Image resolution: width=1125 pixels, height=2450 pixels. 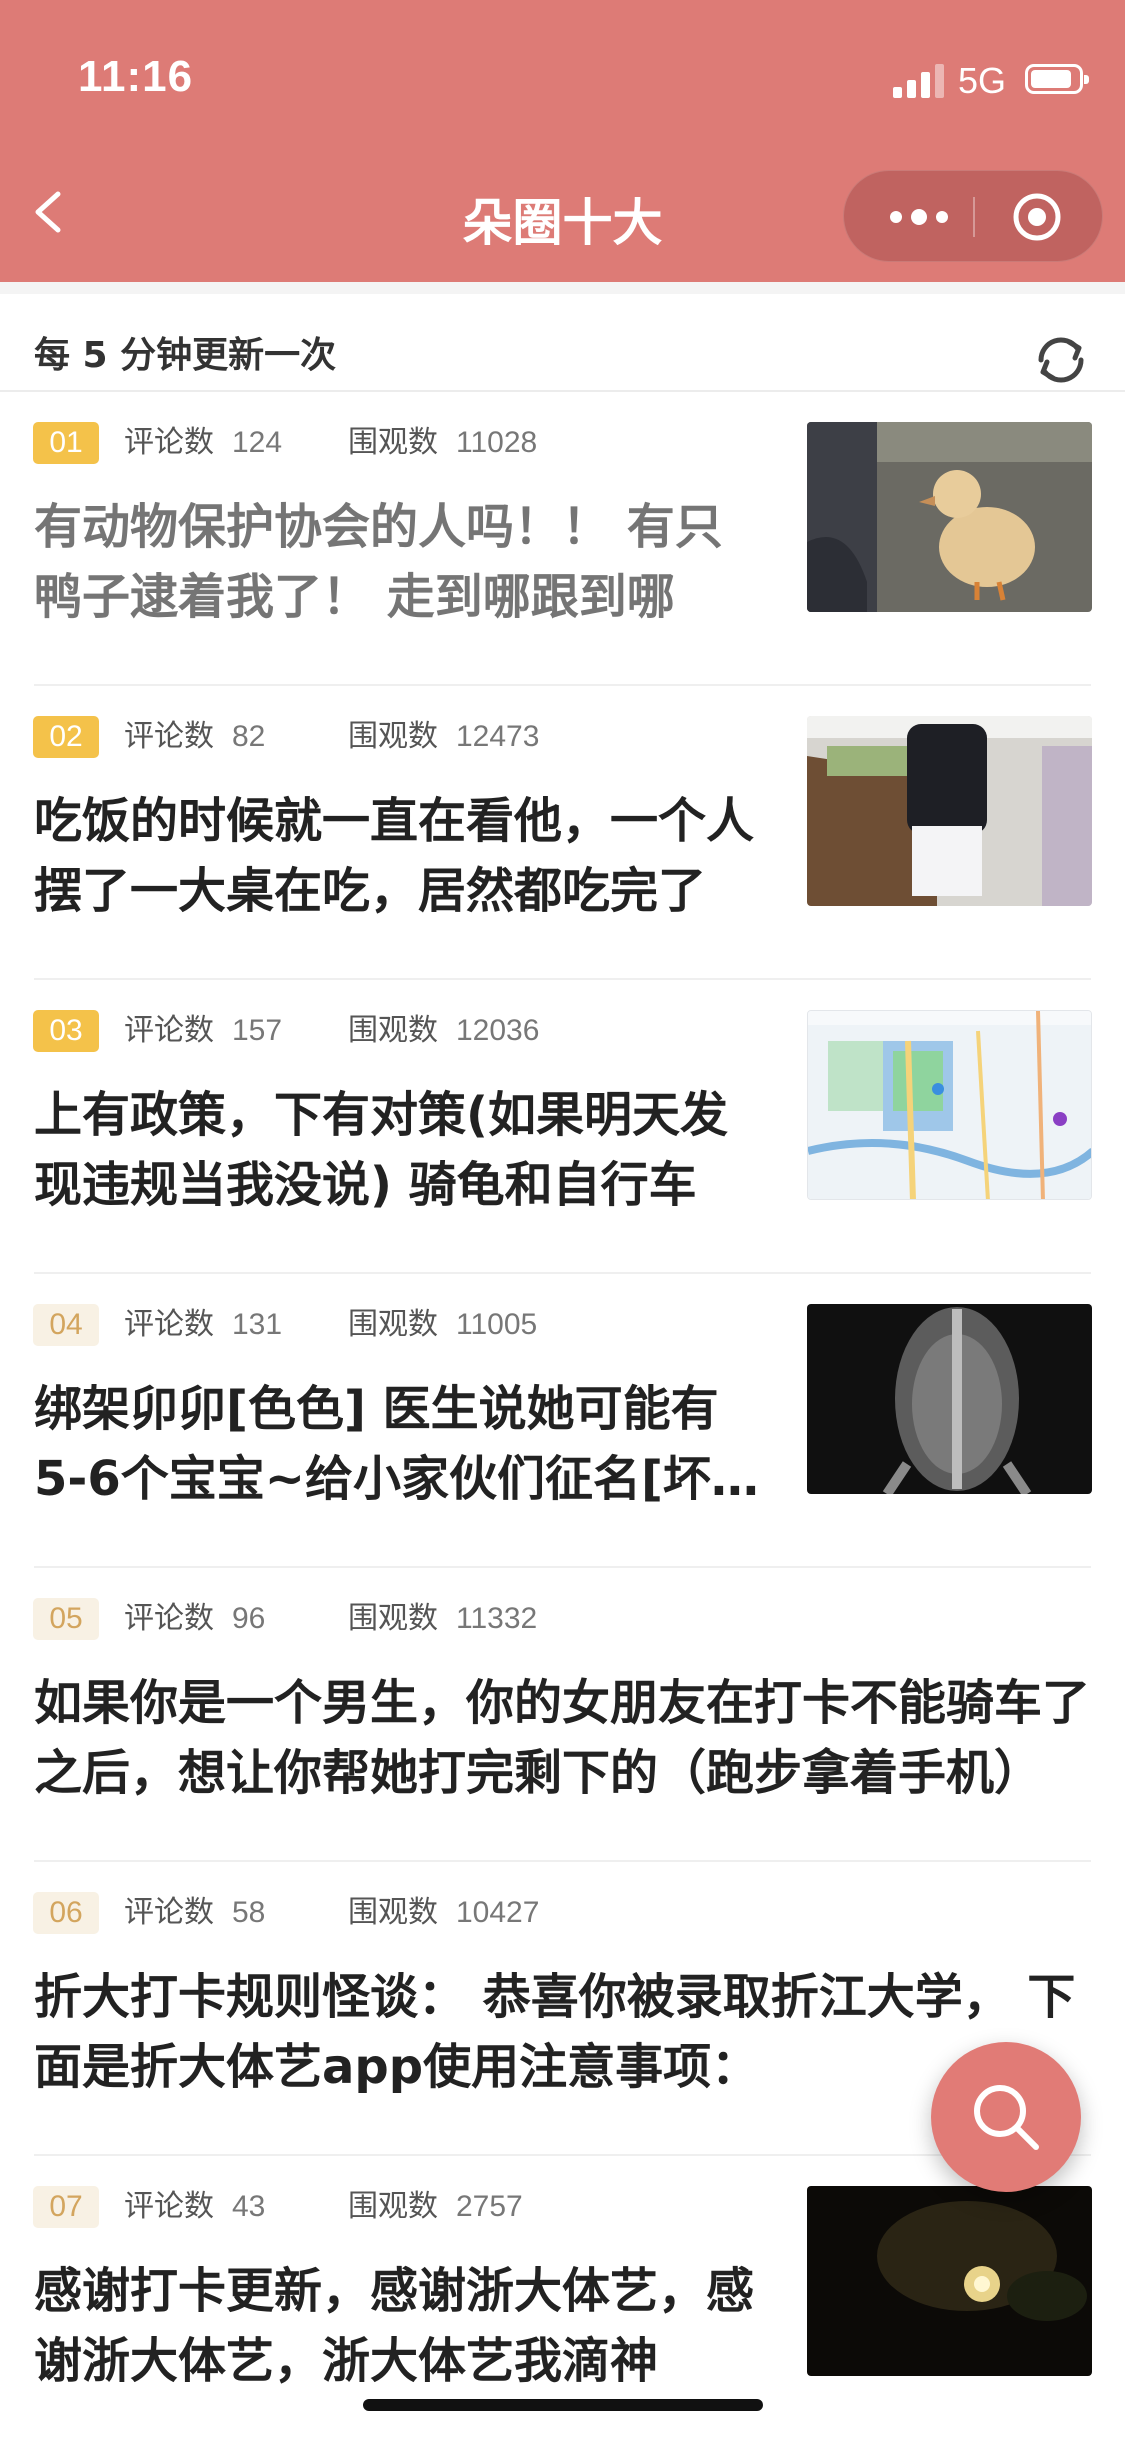 I want to click on view-value: 12473, so click(x=498, y=736).